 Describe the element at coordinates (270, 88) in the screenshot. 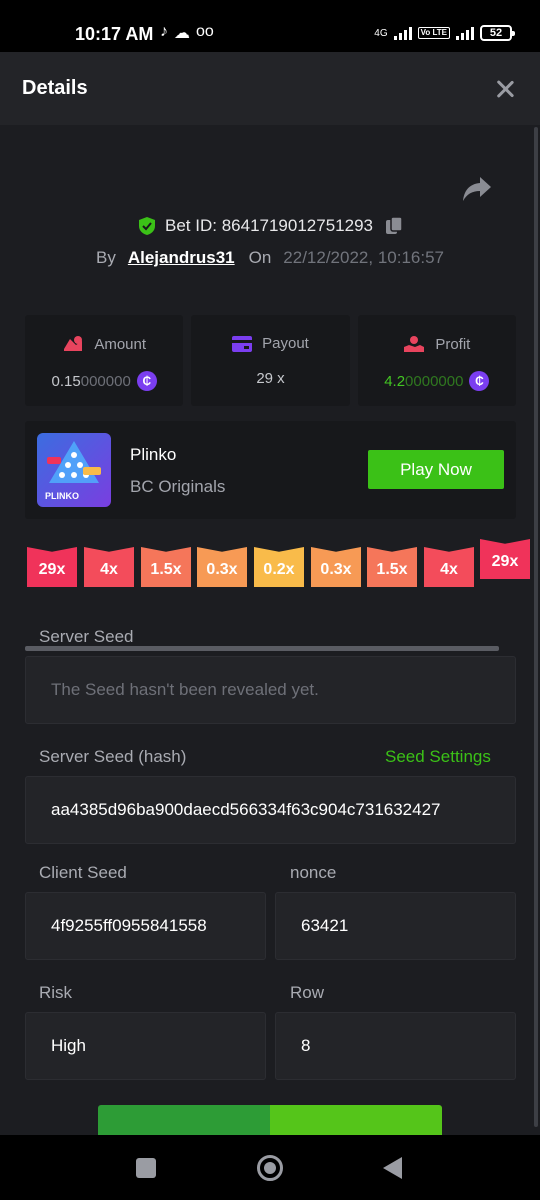

I see `header: Details` at that location.